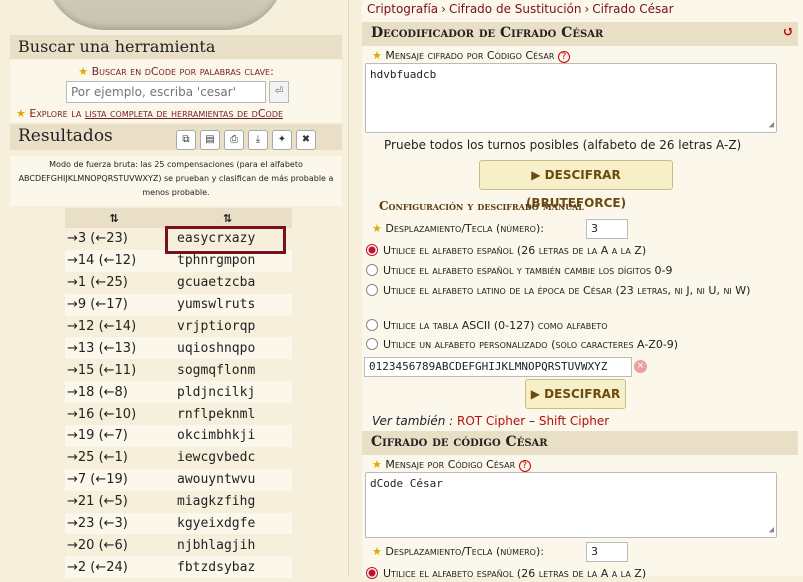  I want to click on result-text: gcuaetzcba, so click(227, 282).